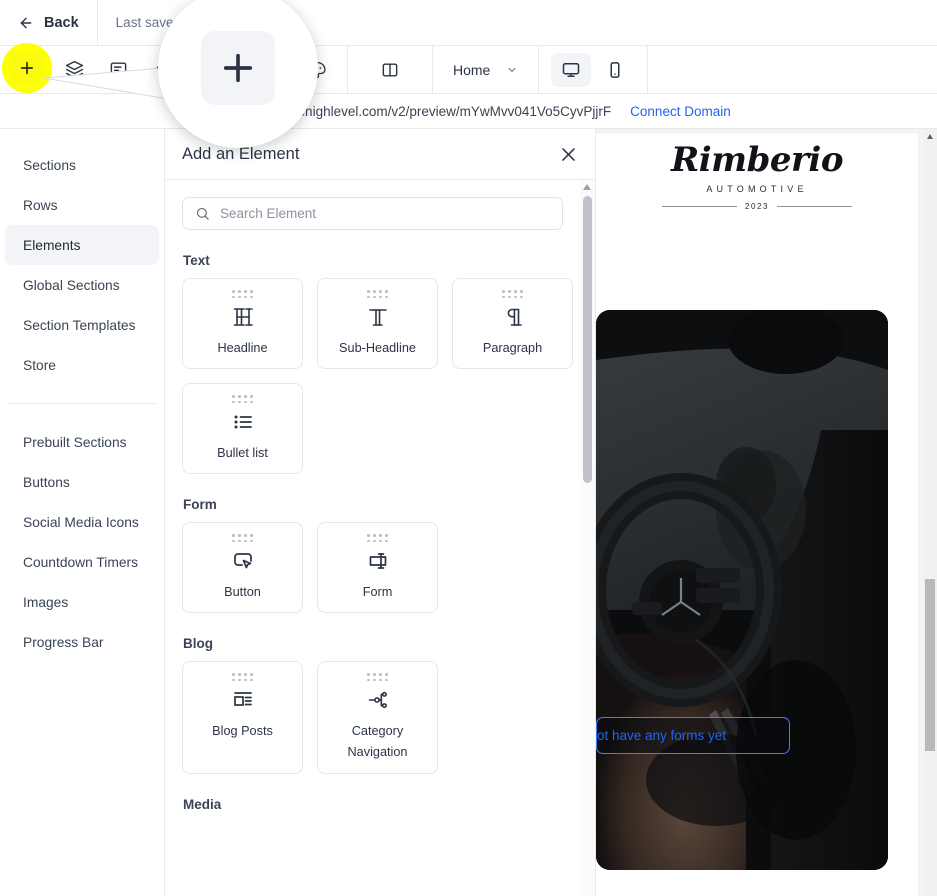 The width and height of the screenshot is (937, 896). I want to click on theme-button, so click(317, 70).